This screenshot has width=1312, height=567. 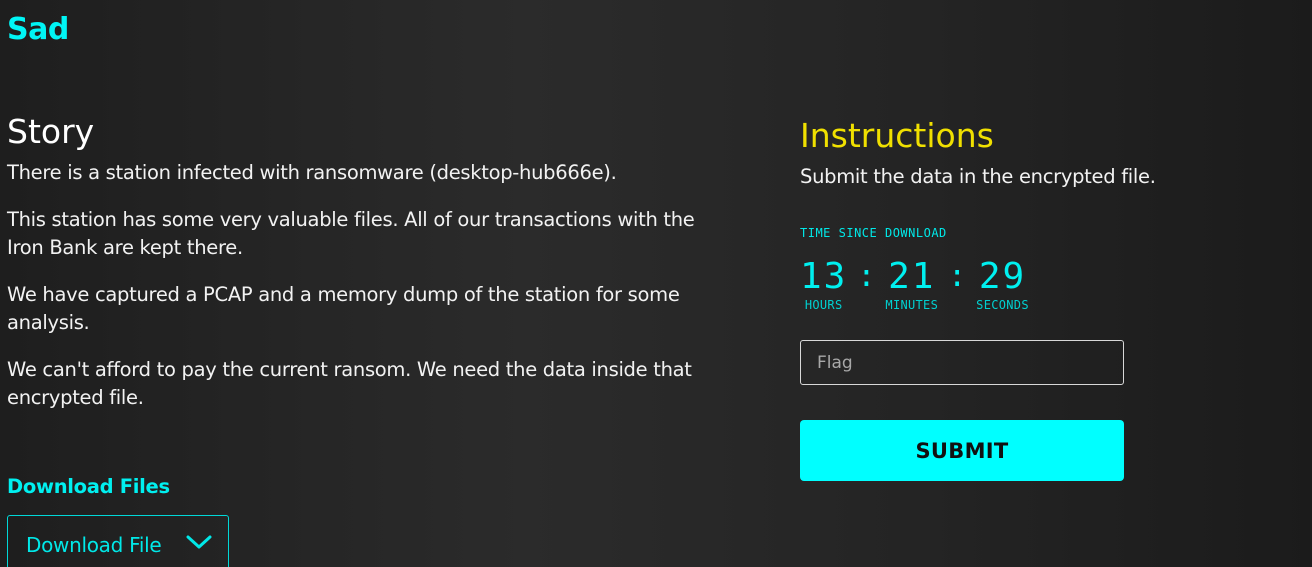 I want to click on download-file-label: Download File, so click(x=94, y=545).